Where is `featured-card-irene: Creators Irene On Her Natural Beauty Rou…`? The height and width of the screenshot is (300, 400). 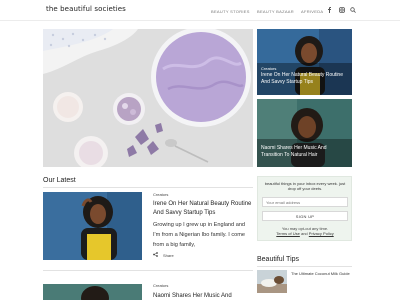 featured-card-irene: Creators Irene On Her Natural Beauty Rou… is located at coordinates (304, 62).